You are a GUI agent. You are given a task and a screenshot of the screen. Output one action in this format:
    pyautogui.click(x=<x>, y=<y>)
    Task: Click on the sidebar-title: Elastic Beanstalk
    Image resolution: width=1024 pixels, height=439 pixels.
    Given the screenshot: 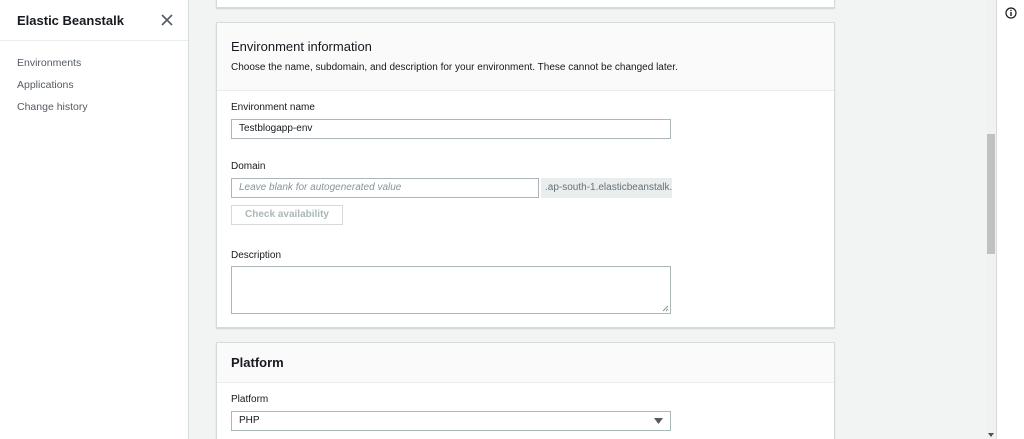 What is the action you would take?
    pyautogui.click(x=70, y=20)
    